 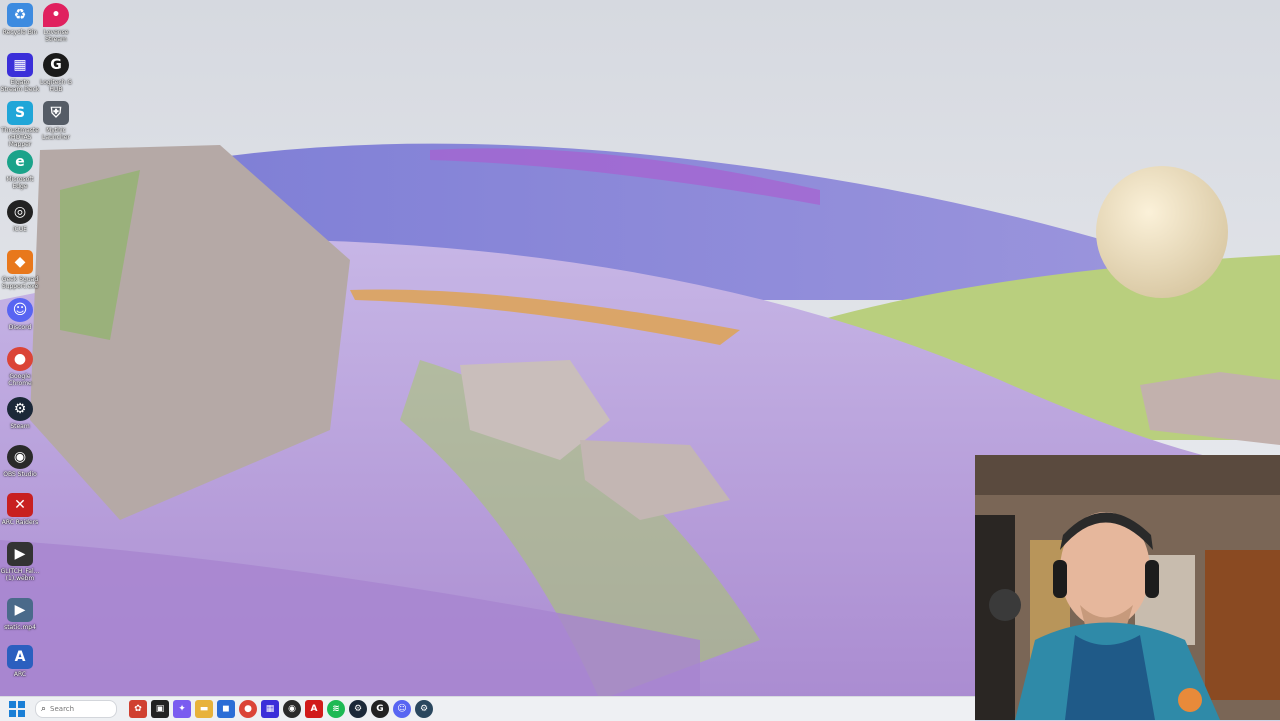 I want to click on desktop-icon-microsoft-edge: e Microsoft Edge, so click(x=20, y=170).